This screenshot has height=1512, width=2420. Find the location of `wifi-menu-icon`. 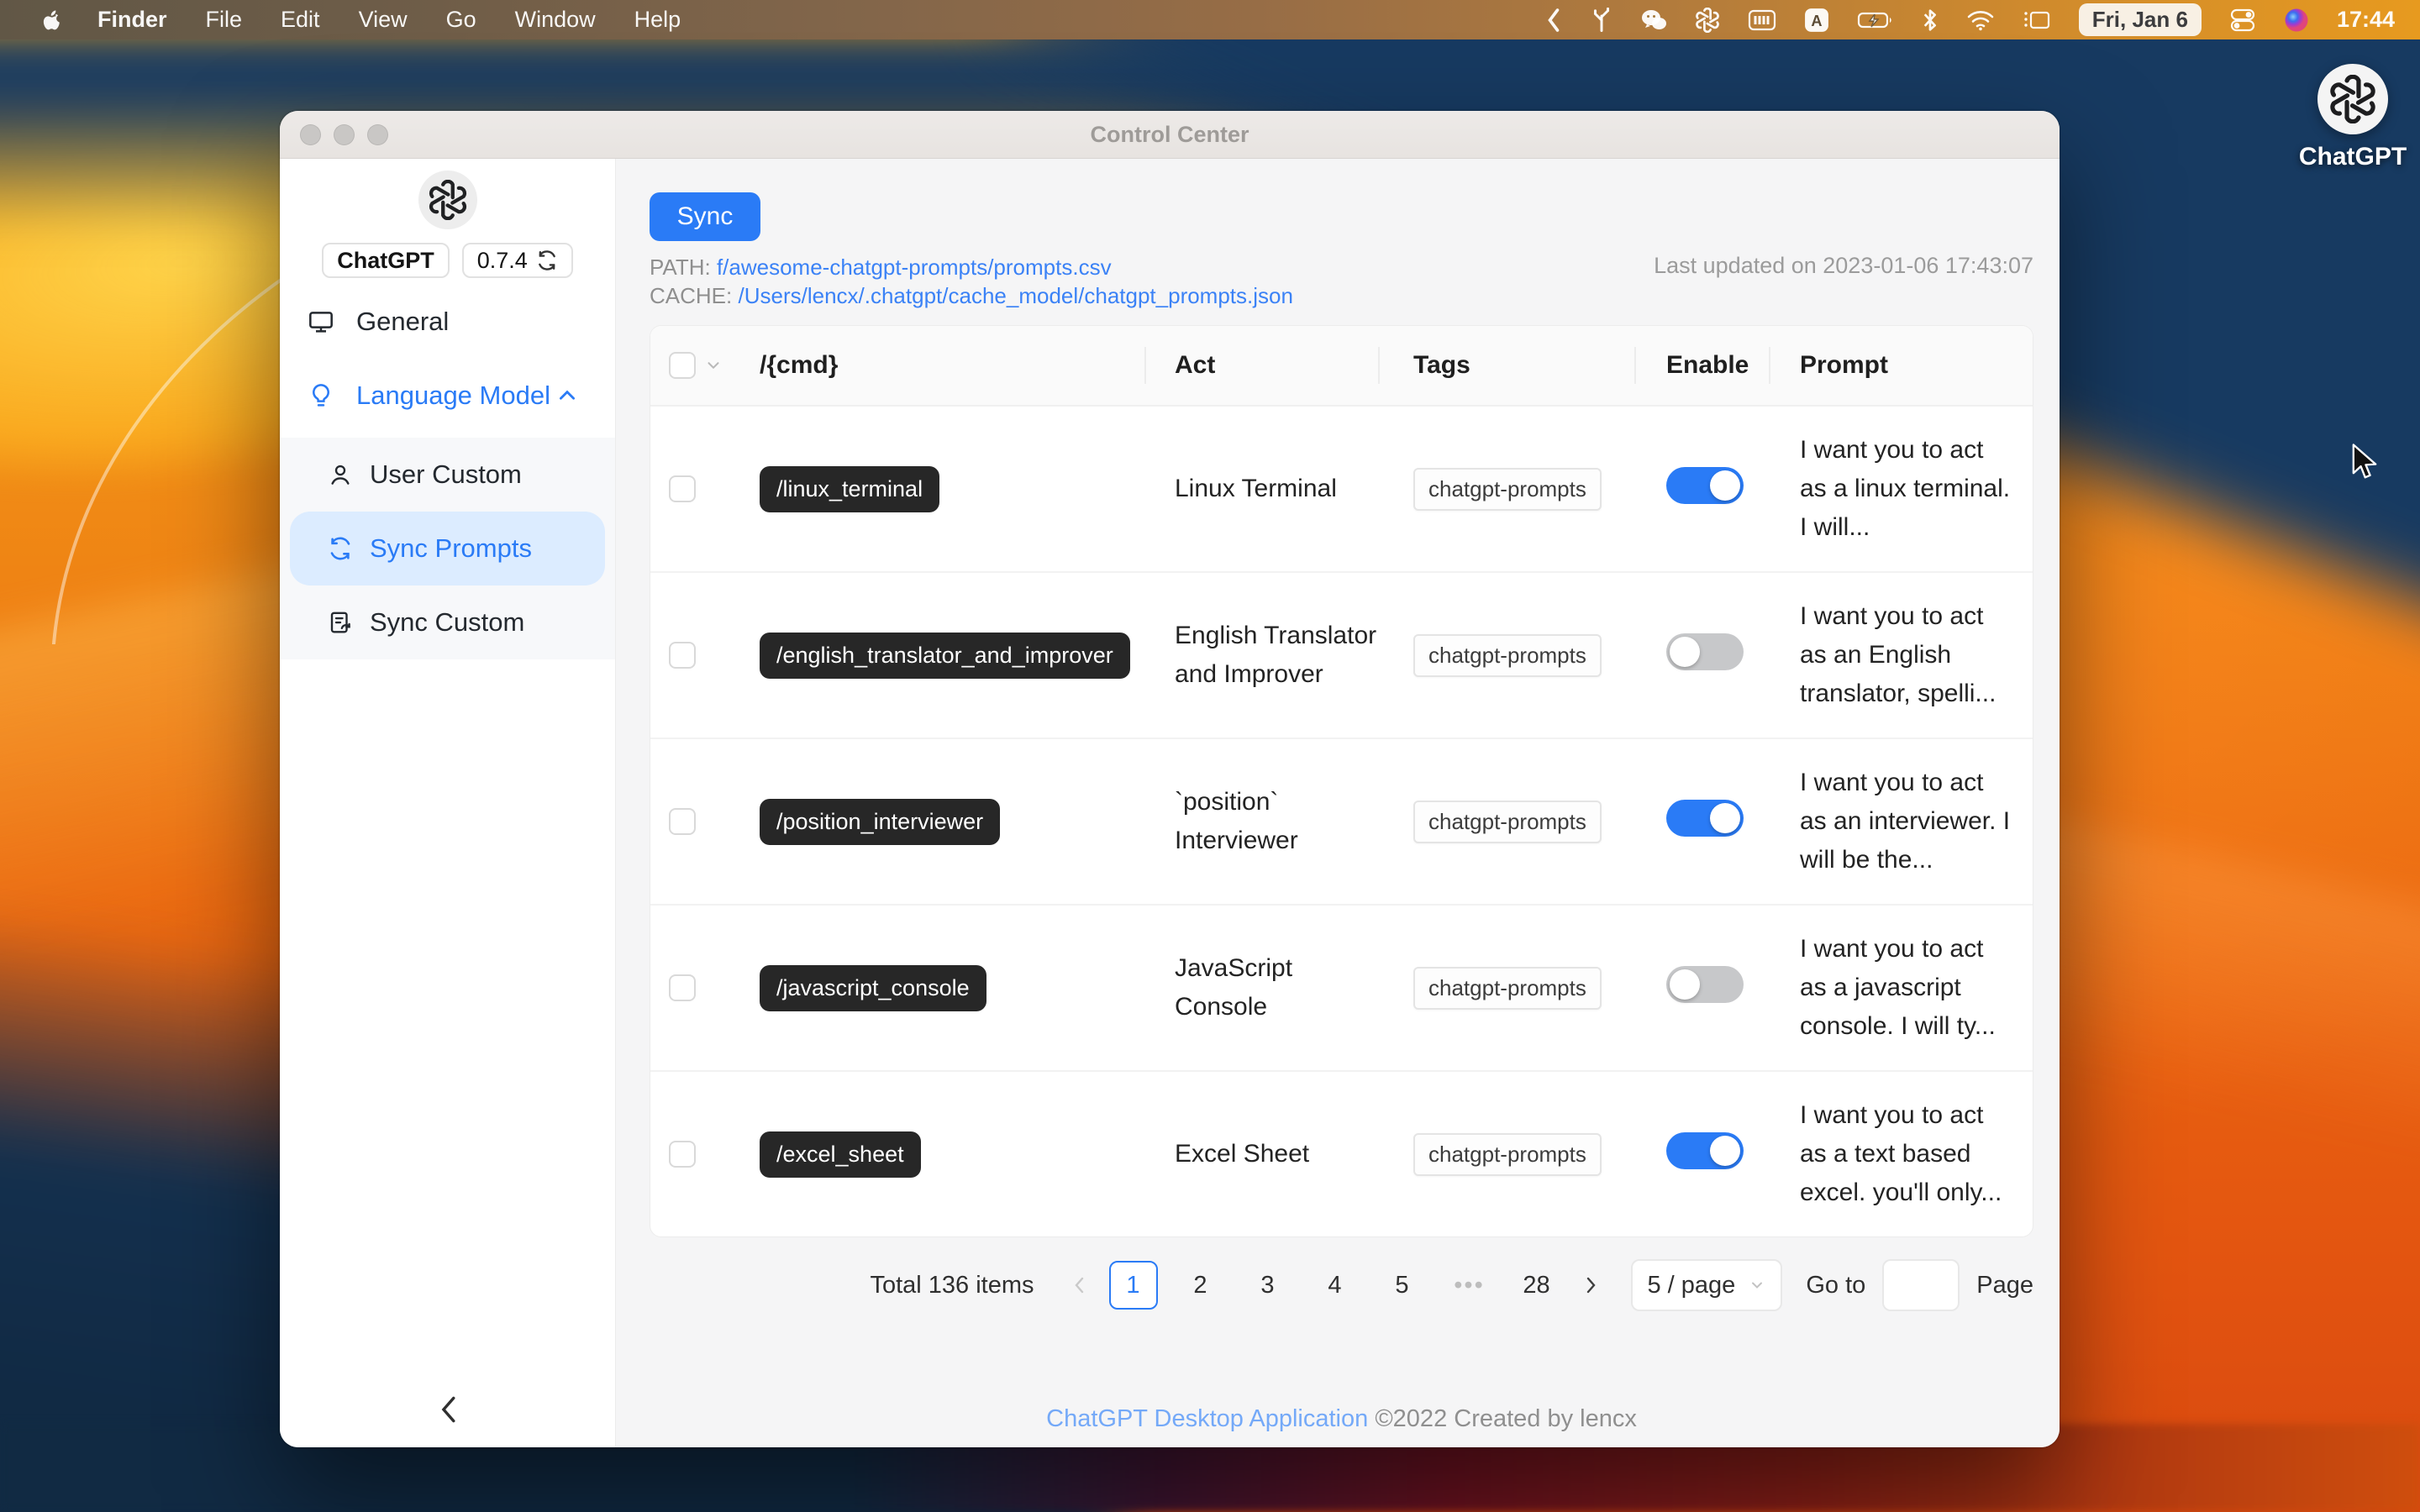

wifi-menu-icon is located at coordinates (1981, 20).